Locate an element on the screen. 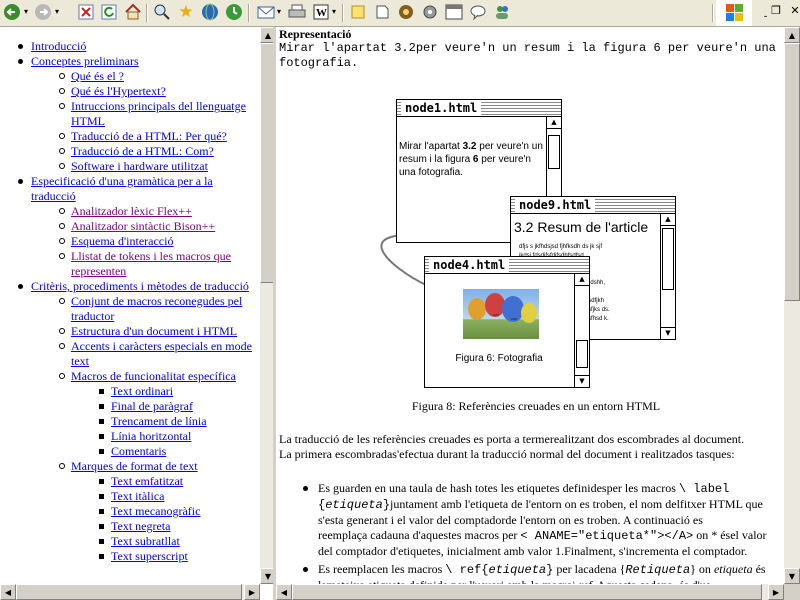  toc-link: Text subratllat is located at coordinates (145, 541).